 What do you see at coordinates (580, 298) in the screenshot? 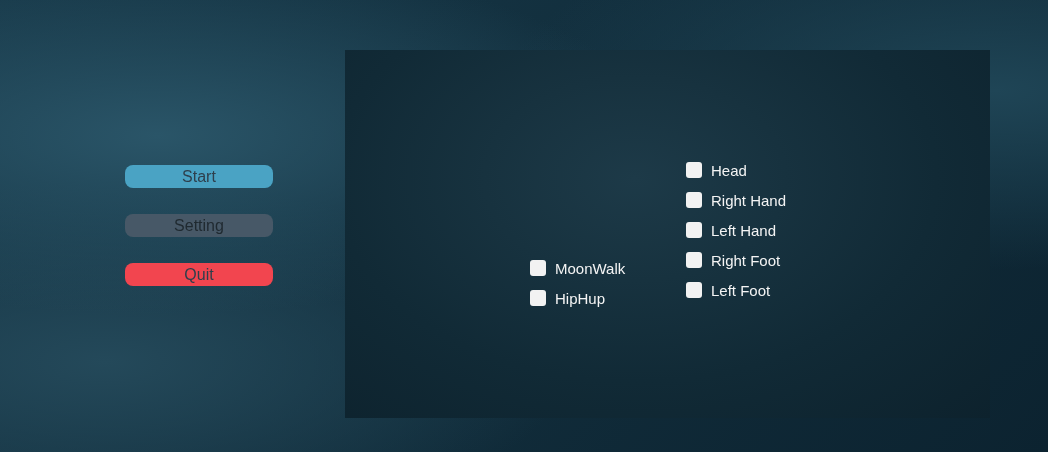
I see `checkbox-label: HipHup` at bounding box center [580, 298].